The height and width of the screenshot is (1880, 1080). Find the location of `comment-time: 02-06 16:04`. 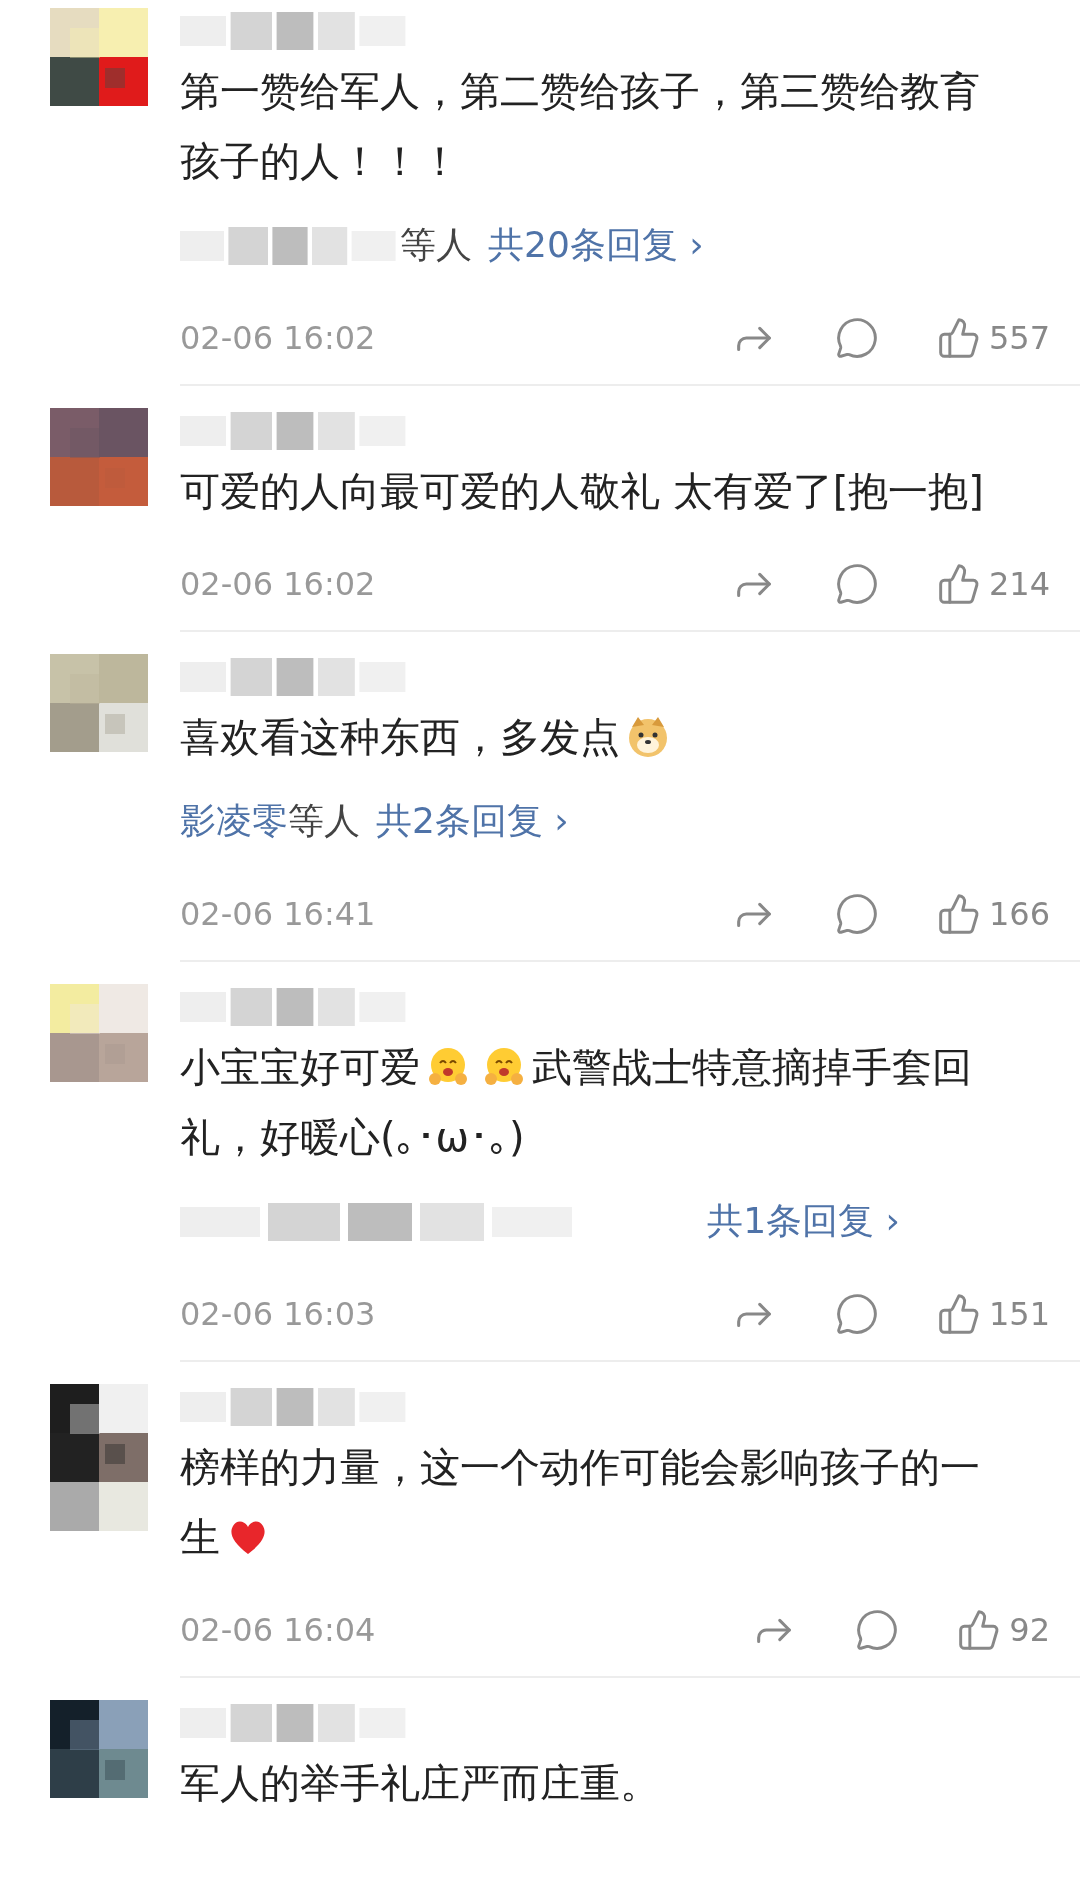

comment-time: 02-06 16:04 is located at coordinates (278, 1630).